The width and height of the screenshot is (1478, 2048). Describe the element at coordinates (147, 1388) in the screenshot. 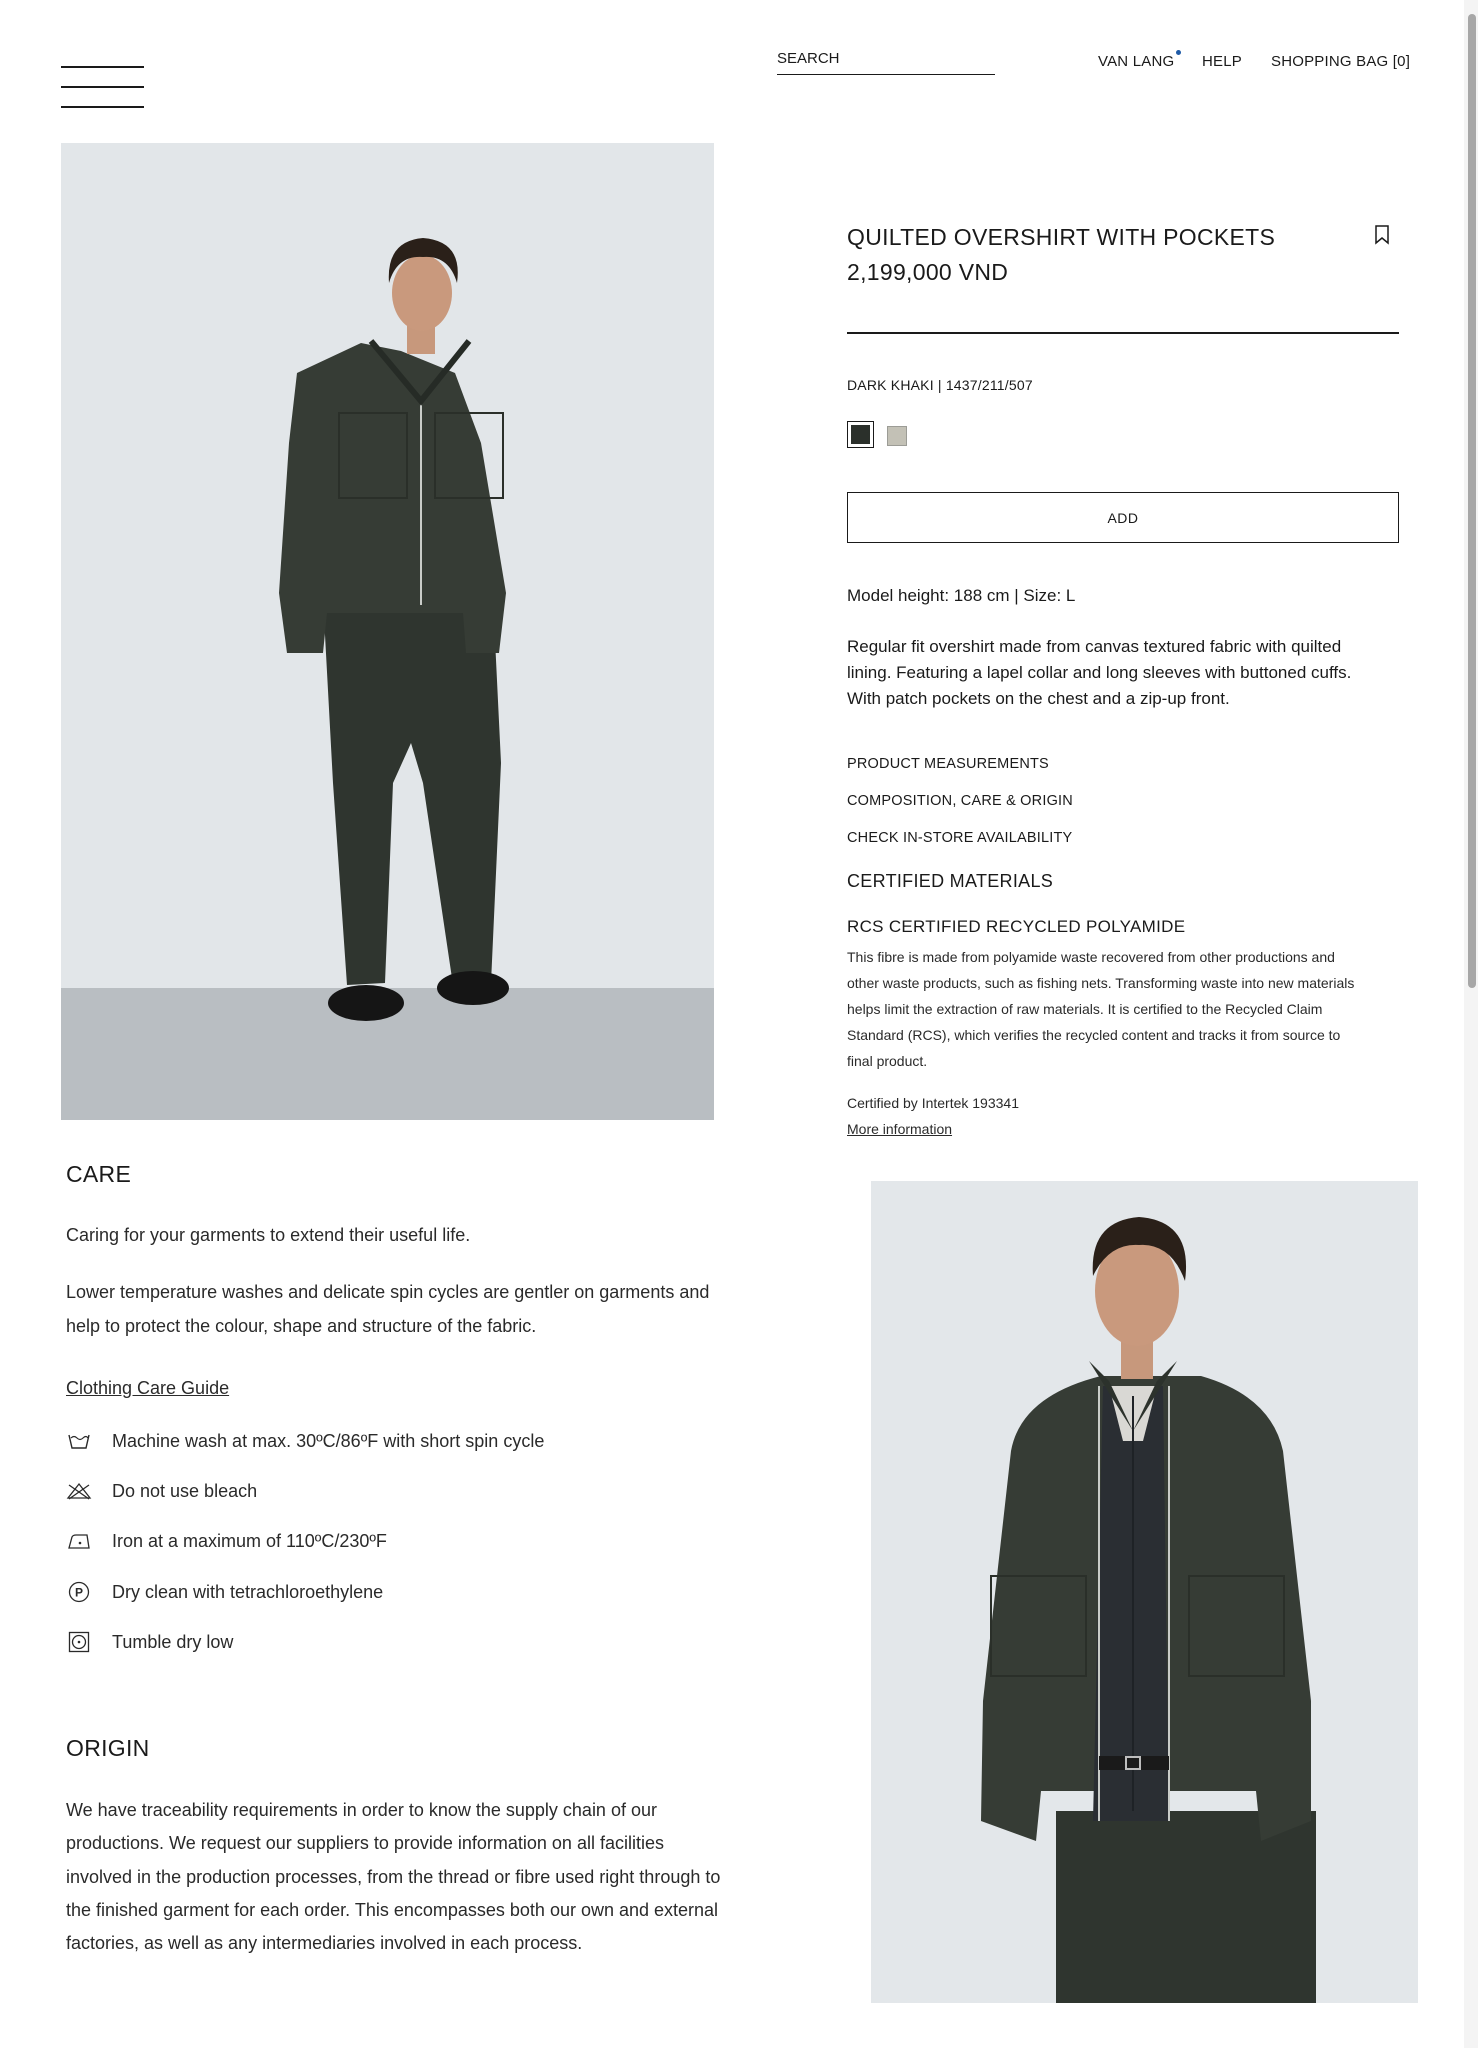

I see `clothing-care-guide-link: Clothing Care Guide` at that location.